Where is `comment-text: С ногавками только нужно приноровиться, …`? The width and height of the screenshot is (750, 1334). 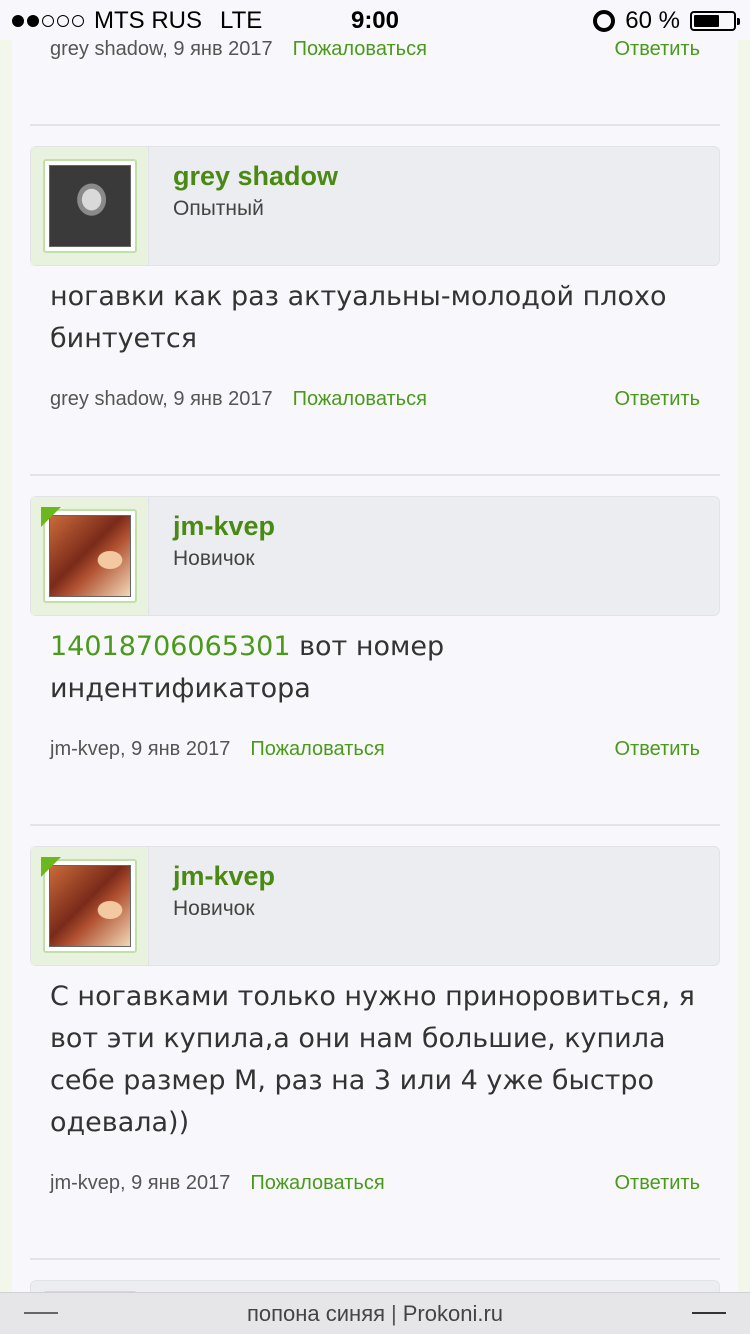
comment-text: С ногавками только нужно приноровиться, … is located at coordinates (372, 1059).